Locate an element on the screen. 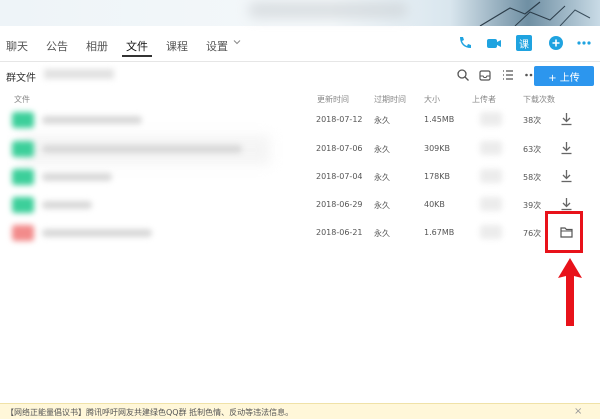  tab-album: 相册 is located at coordinates (97, 46).